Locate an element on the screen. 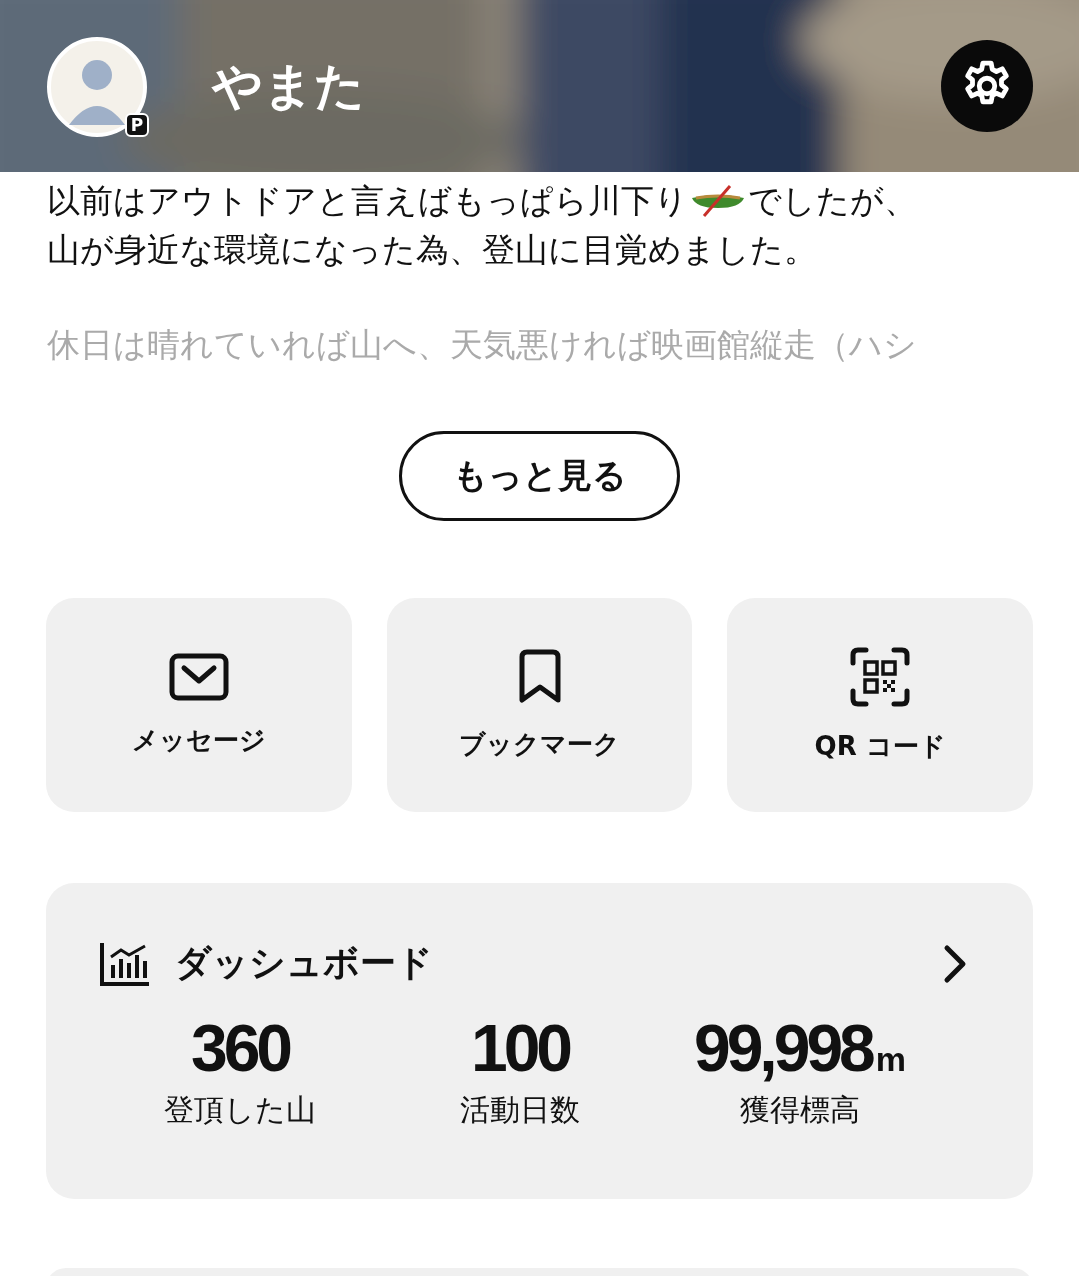 The image size is (1079, 1276). chart-icon is located at coordinates (125, 963).